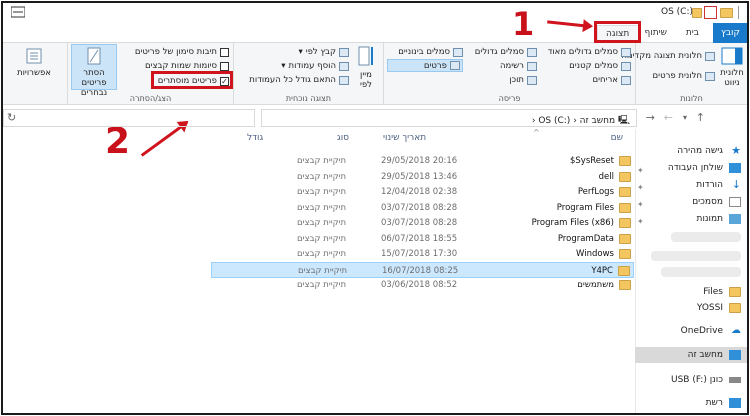 This screenshot has height=416, width=750. What do you see at coordinates (180, 66) in the screenshot?
I see `file-extensions-label: סיומות שמות קבצים` at bounding box center [180, 66].